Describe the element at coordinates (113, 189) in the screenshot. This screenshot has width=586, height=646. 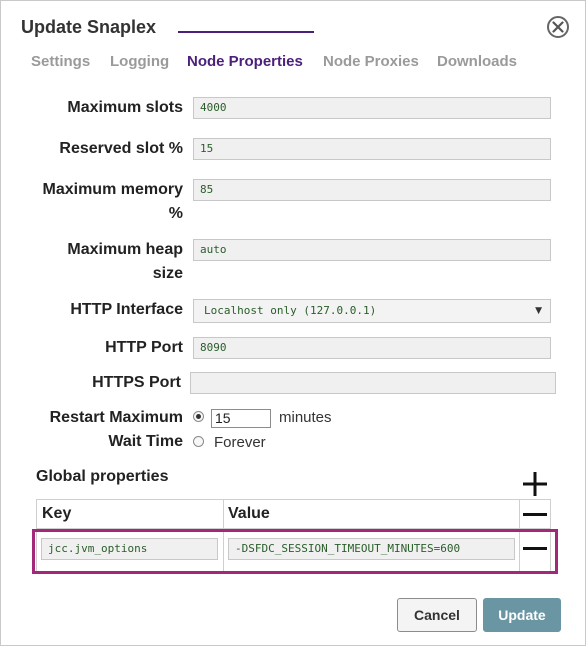
I see `max-memory-label-line1: Maximum memory` at that location.